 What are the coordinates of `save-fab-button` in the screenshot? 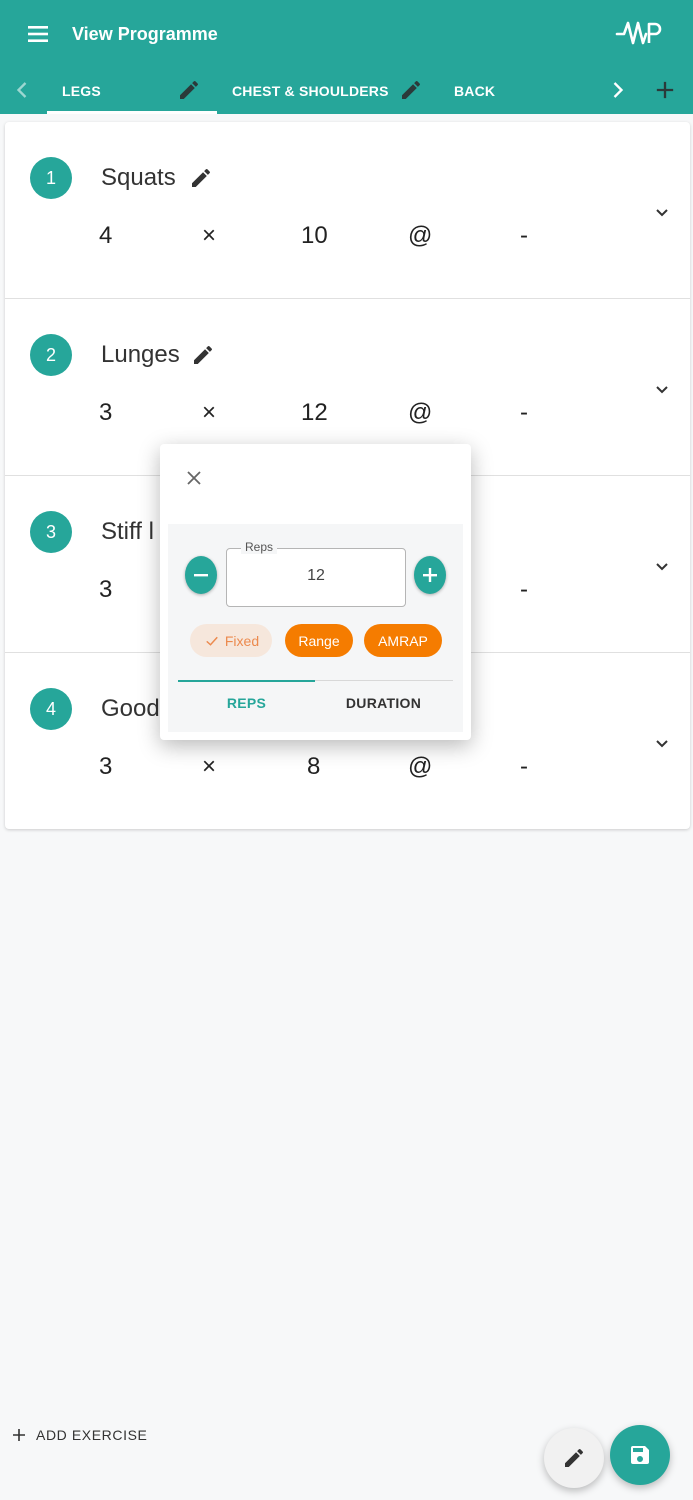 It's located at (640, 1455).